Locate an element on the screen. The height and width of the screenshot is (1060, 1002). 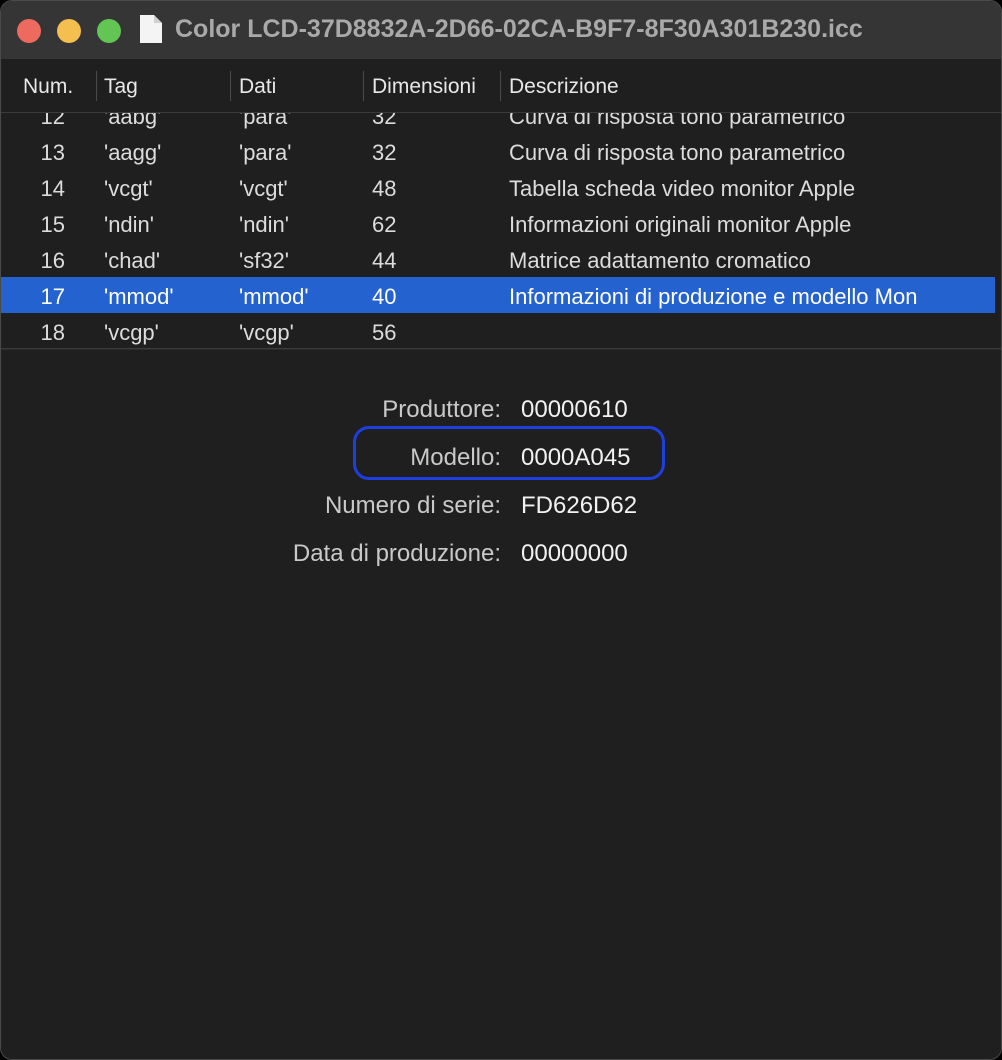
cell-descrizione: Informazioni originali monitor Apple is located at coordinates (680, 224).